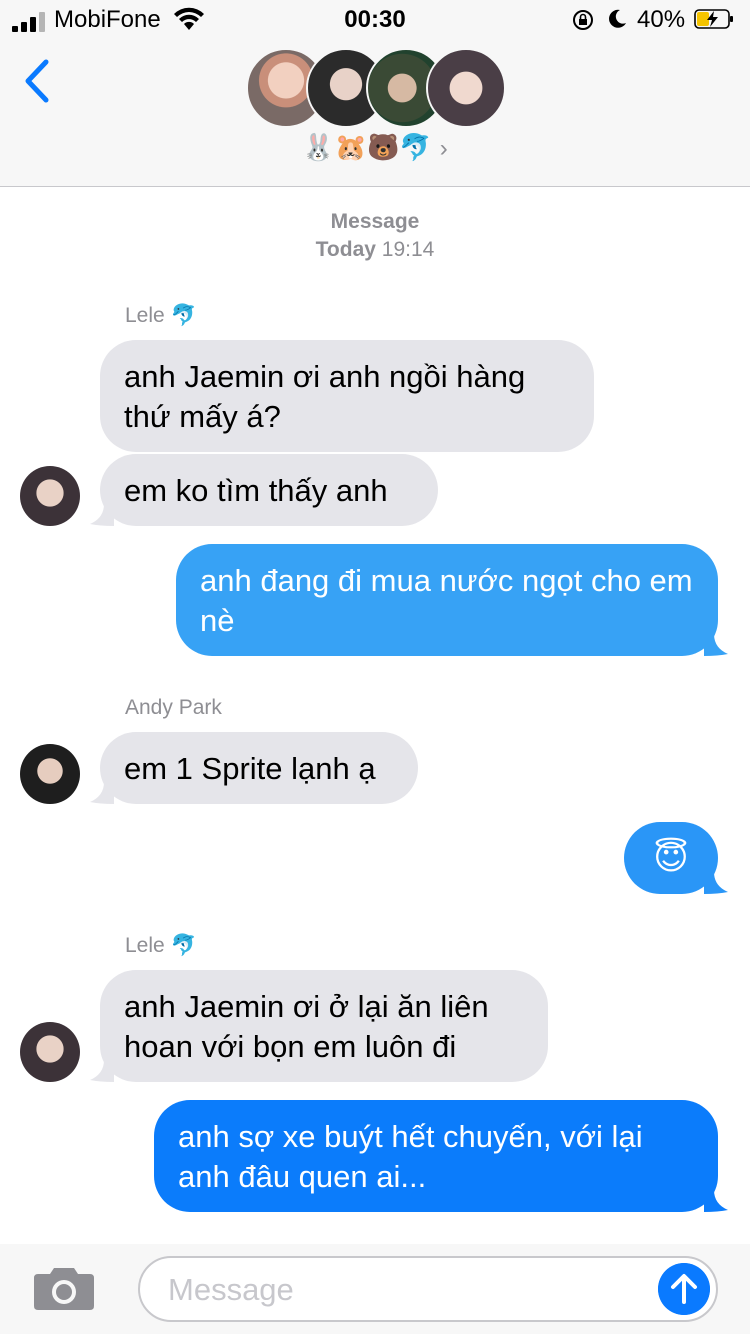 This screenshot has height=1334, width=750. Describe the element at coordinates (231, 1289) in the screenshot. I see `message-placeholder: Message` at that location.